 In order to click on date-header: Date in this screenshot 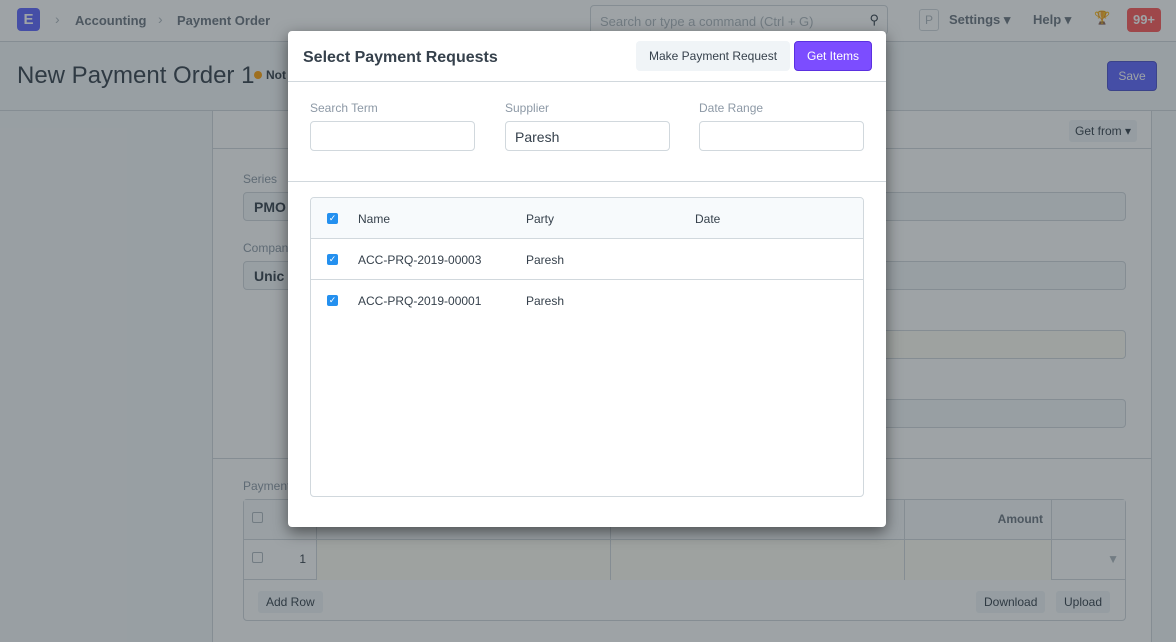, I will do `click(708, 219)`.